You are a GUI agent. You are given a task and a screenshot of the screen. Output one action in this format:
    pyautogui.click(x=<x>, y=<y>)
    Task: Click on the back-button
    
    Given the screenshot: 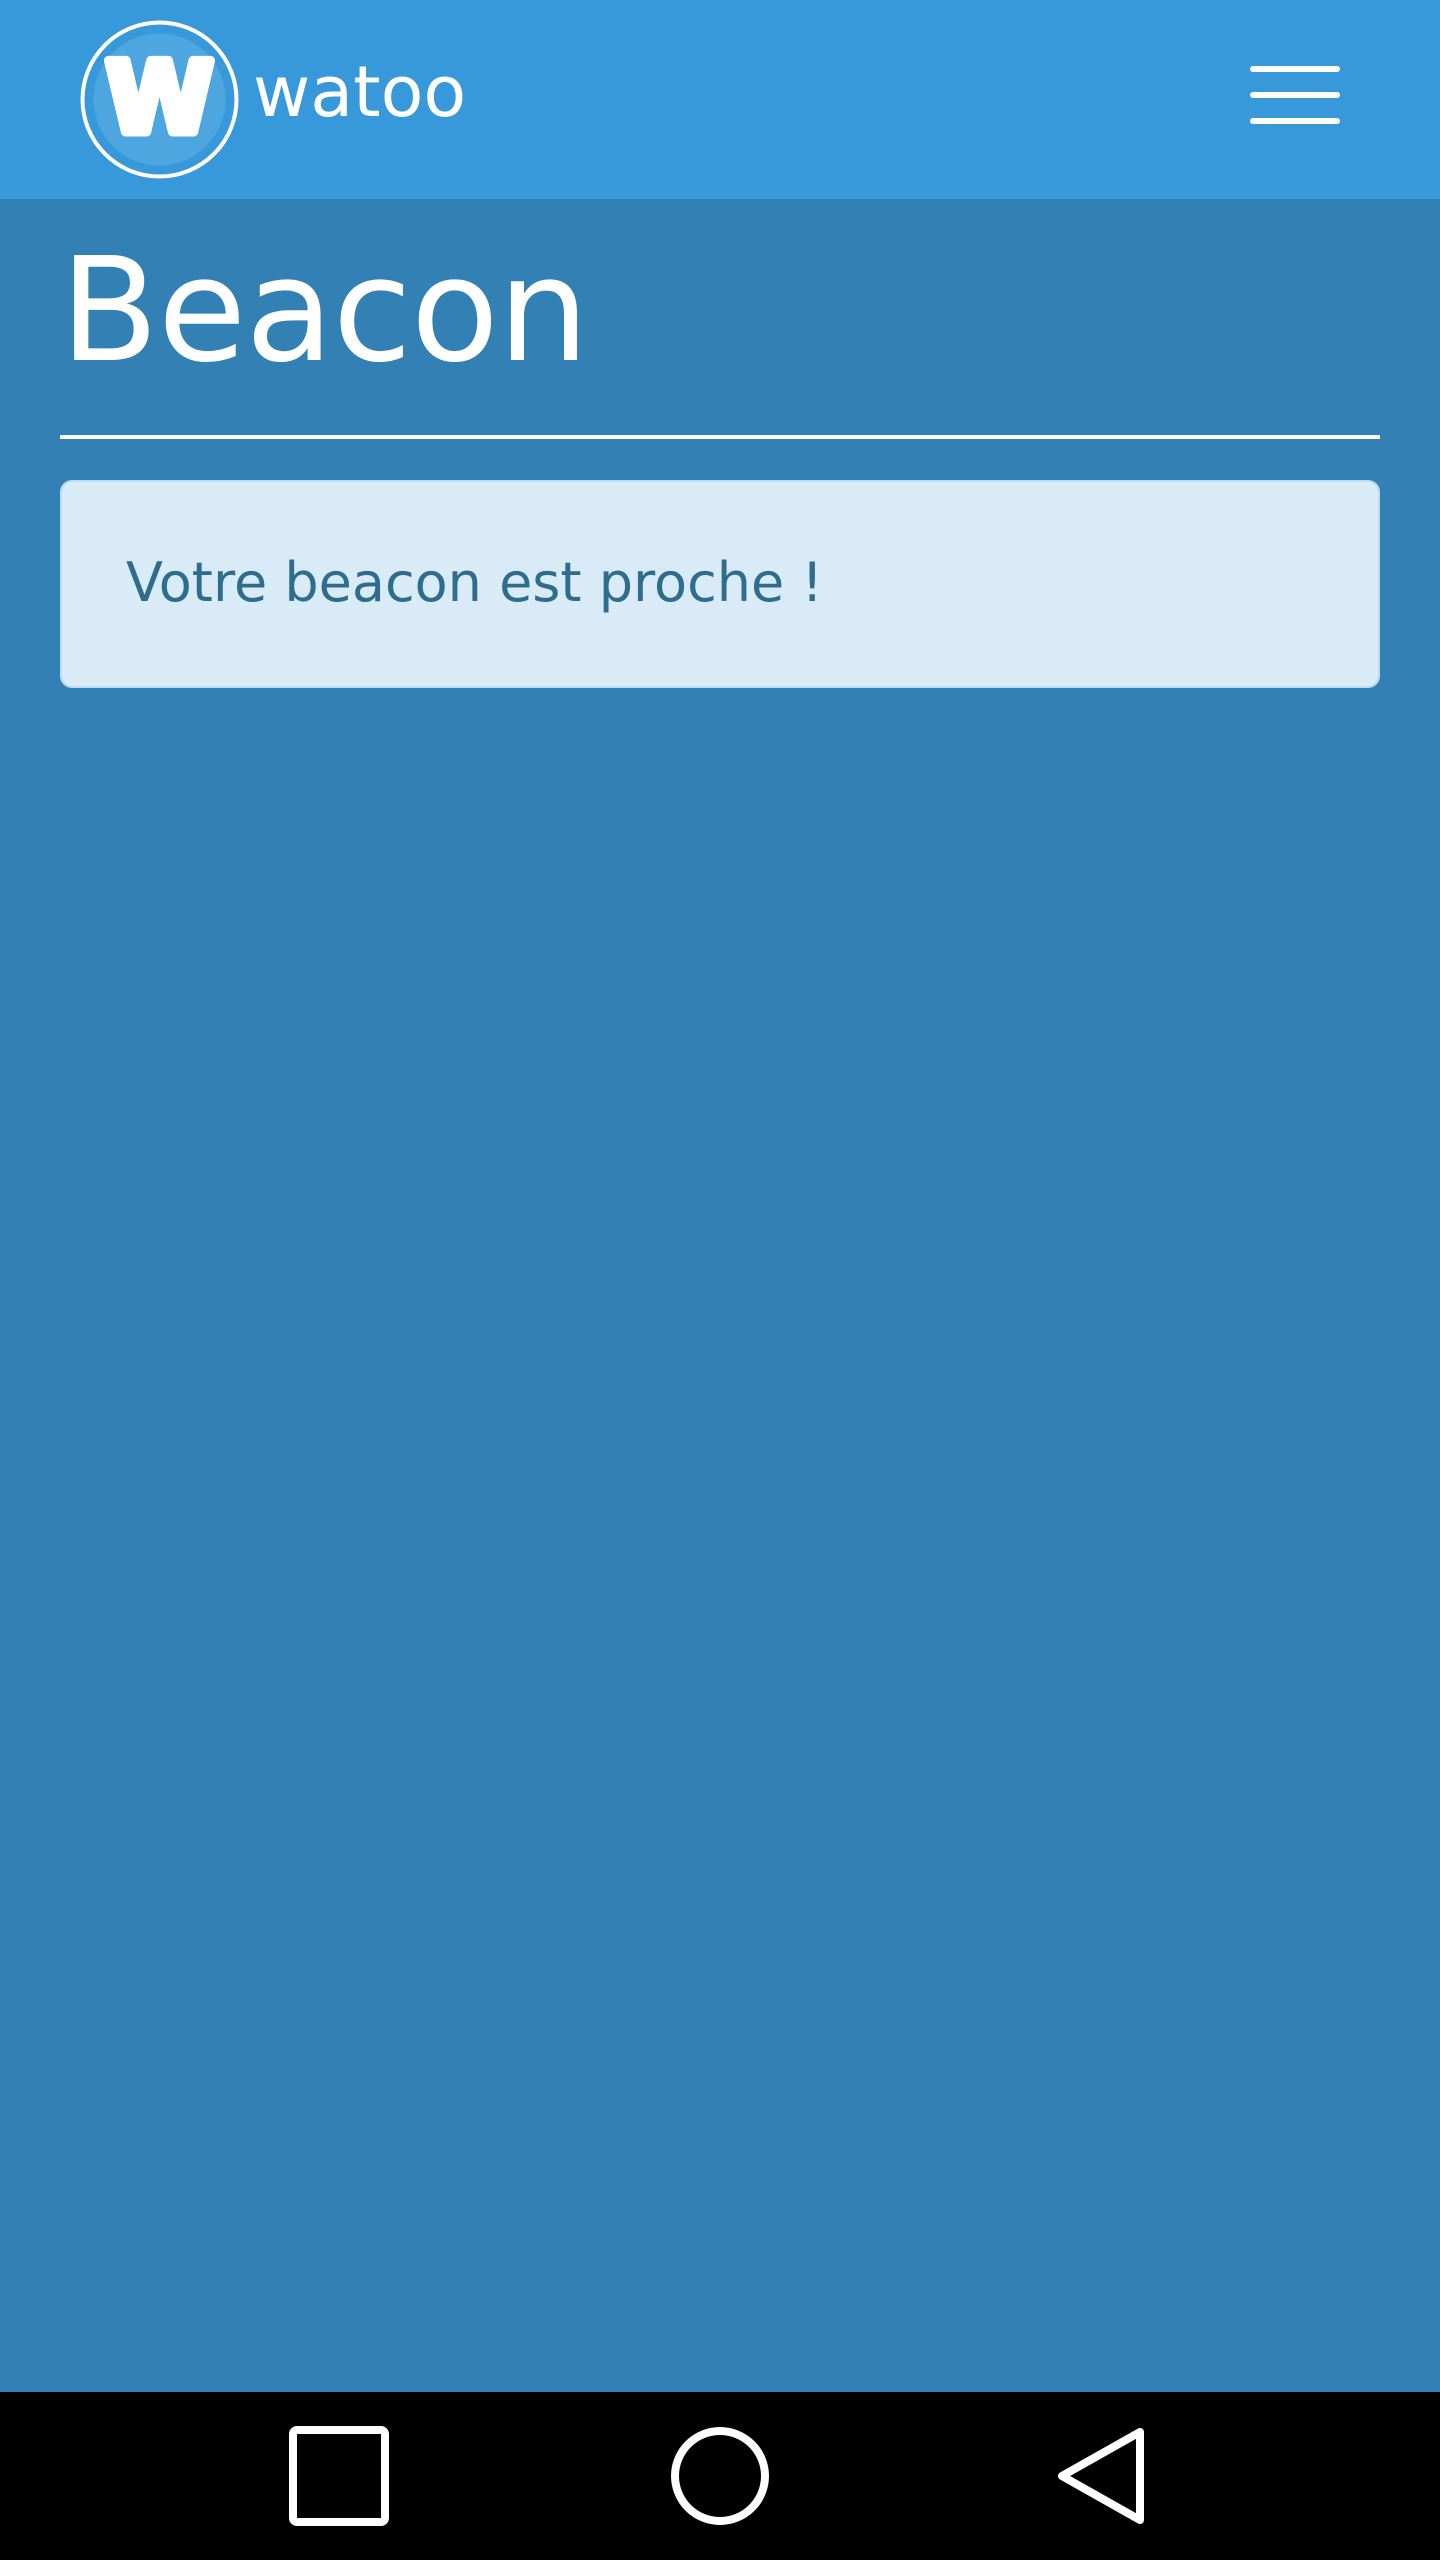 What is the action you would take?
    pyautogui.click(x=1104, y=2476)
    